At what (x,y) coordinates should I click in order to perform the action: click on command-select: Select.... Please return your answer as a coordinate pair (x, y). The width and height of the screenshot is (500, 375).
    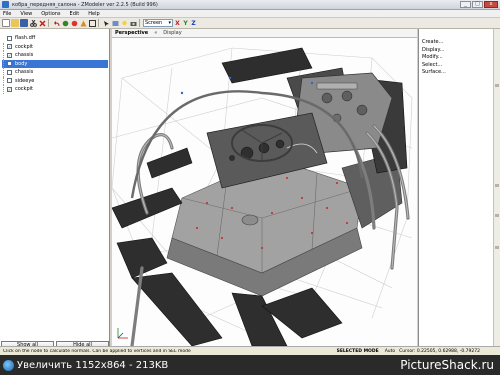
    Looking at the image, I should click on (434, 66).